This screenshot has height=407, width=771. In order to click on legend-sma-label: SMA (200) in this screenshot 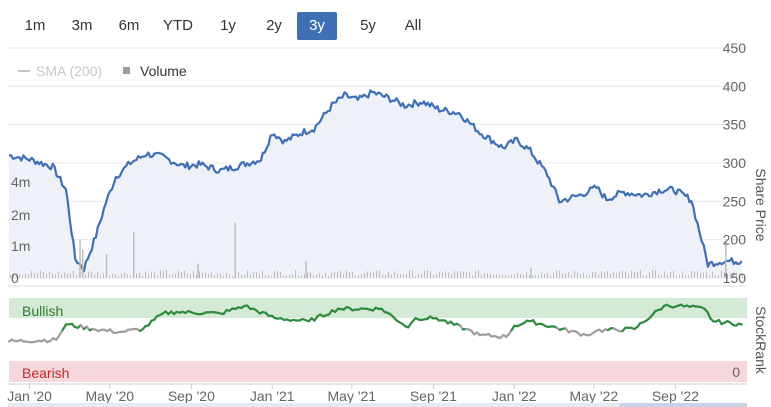, I will do `click(69, 71)`.